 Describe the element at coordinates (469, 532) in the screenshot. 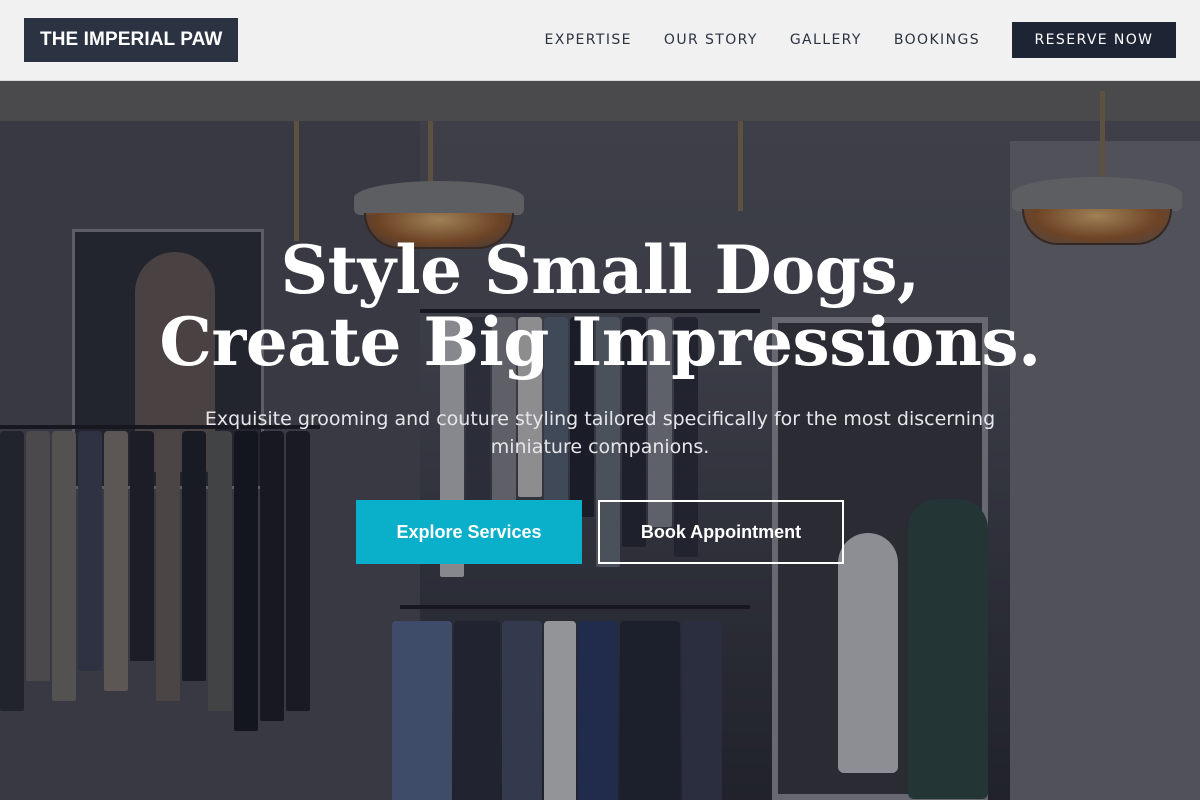

I see `explore-services-button: Explore Services` at that location.